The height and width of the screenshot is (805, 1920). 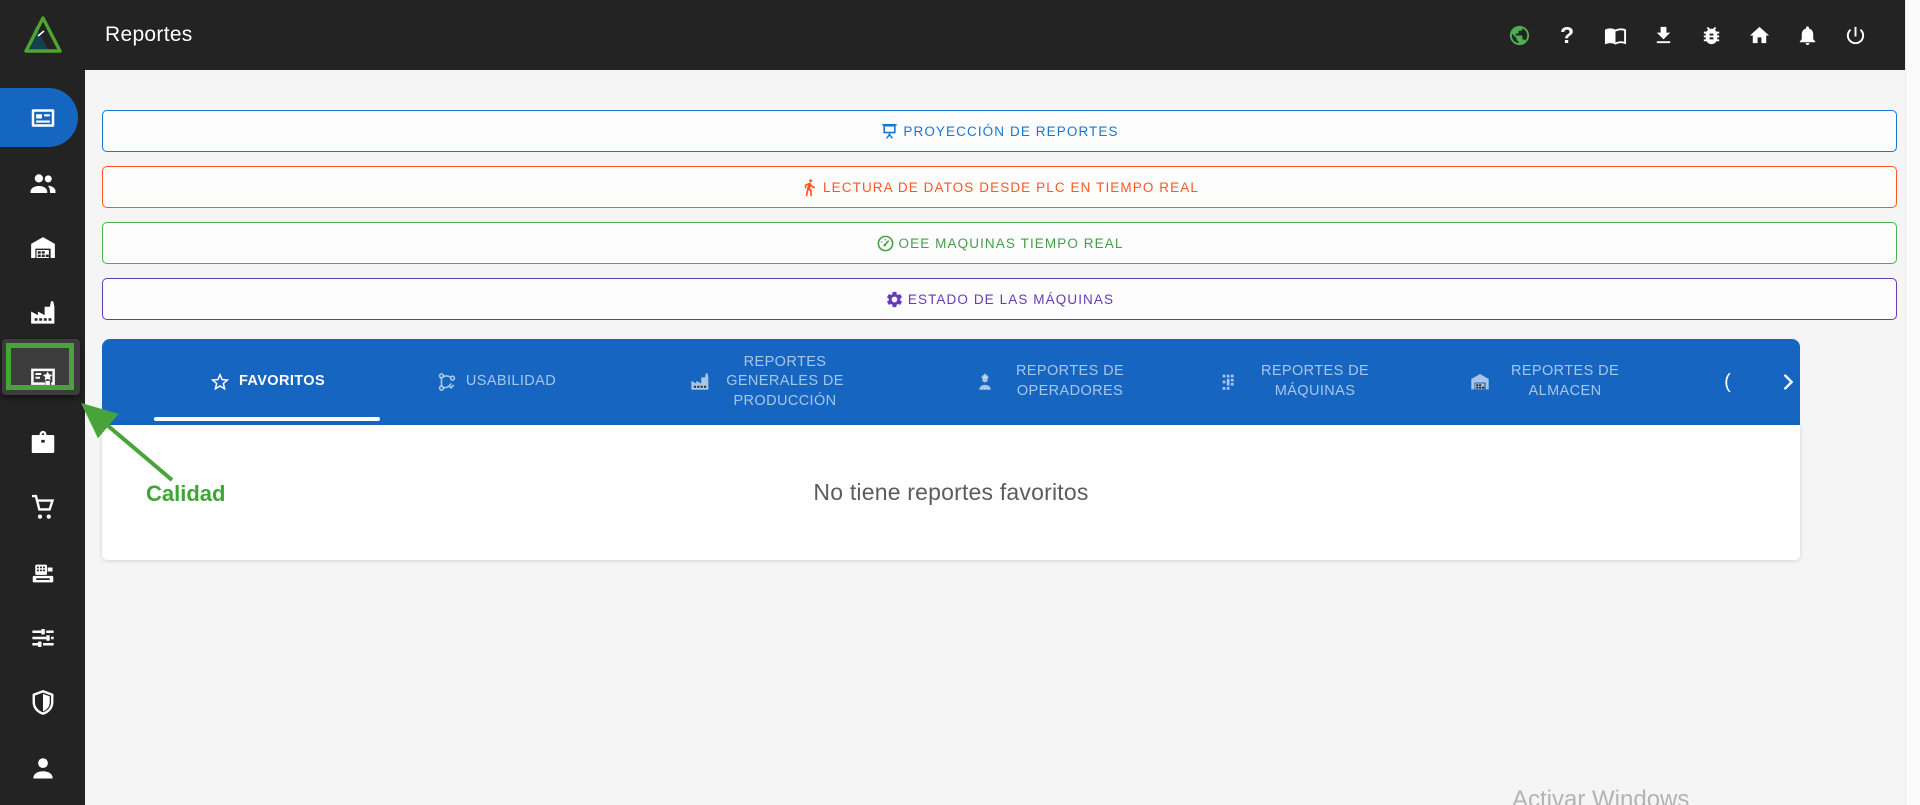 I want to click on sidebar-item-production, so click(x=42, y=312).